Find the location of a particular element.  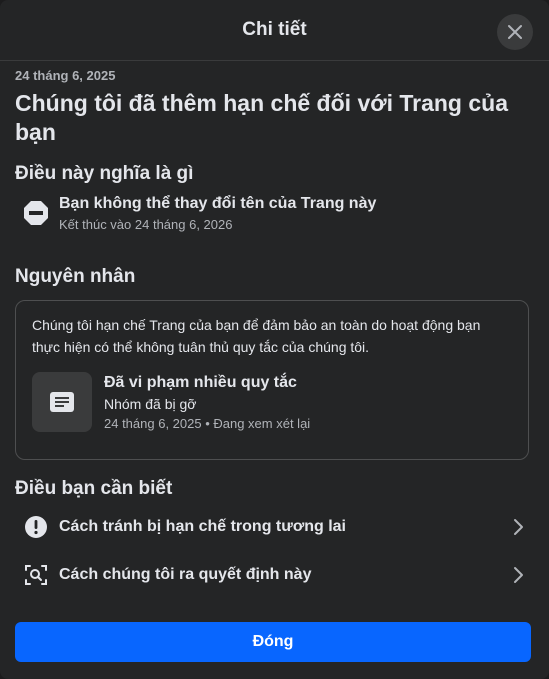

close-icon is located at coordinates (515, 32).